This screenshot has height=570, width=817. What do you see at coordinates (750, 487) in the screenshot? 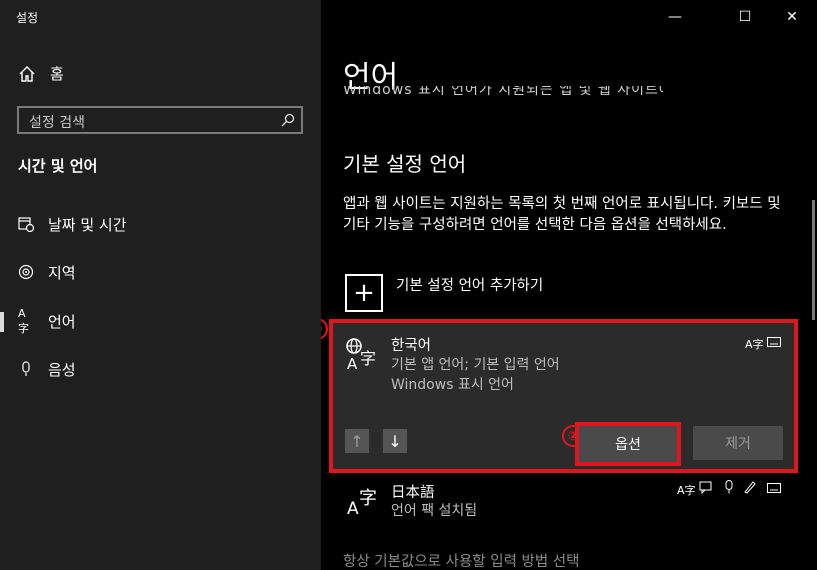
I see `handwriting-icon` at bounding box center [750, 487].